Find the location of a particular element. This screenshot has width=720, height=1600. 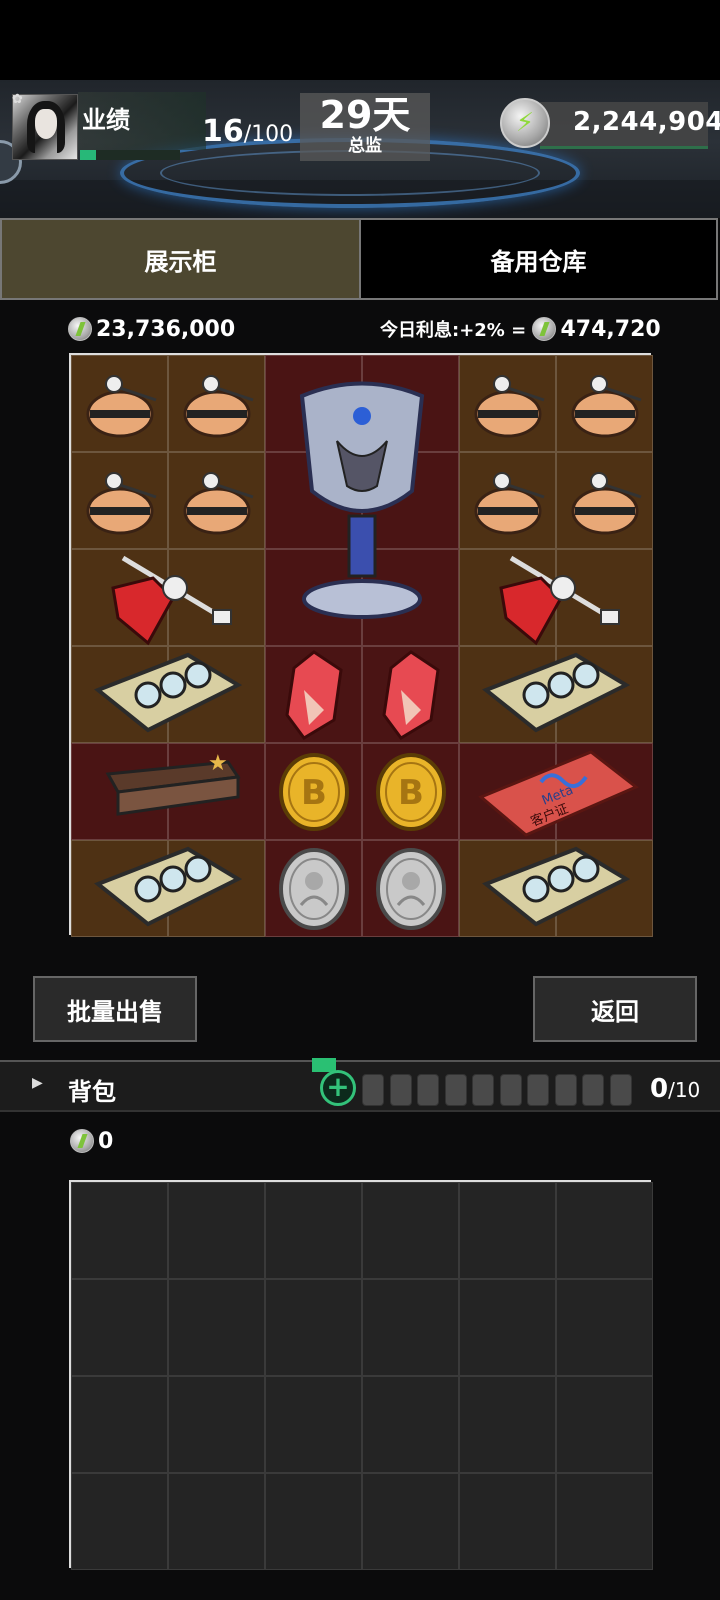

trophy-icon is located at coordinates (362, 501).